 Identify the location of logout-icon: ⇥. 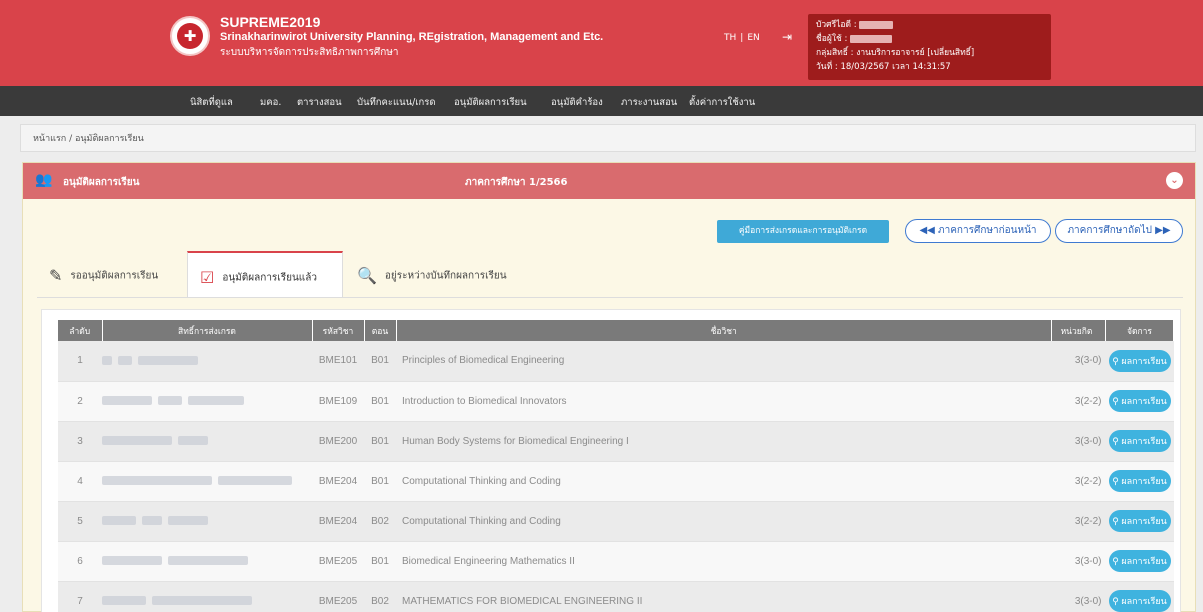
(787, 37).